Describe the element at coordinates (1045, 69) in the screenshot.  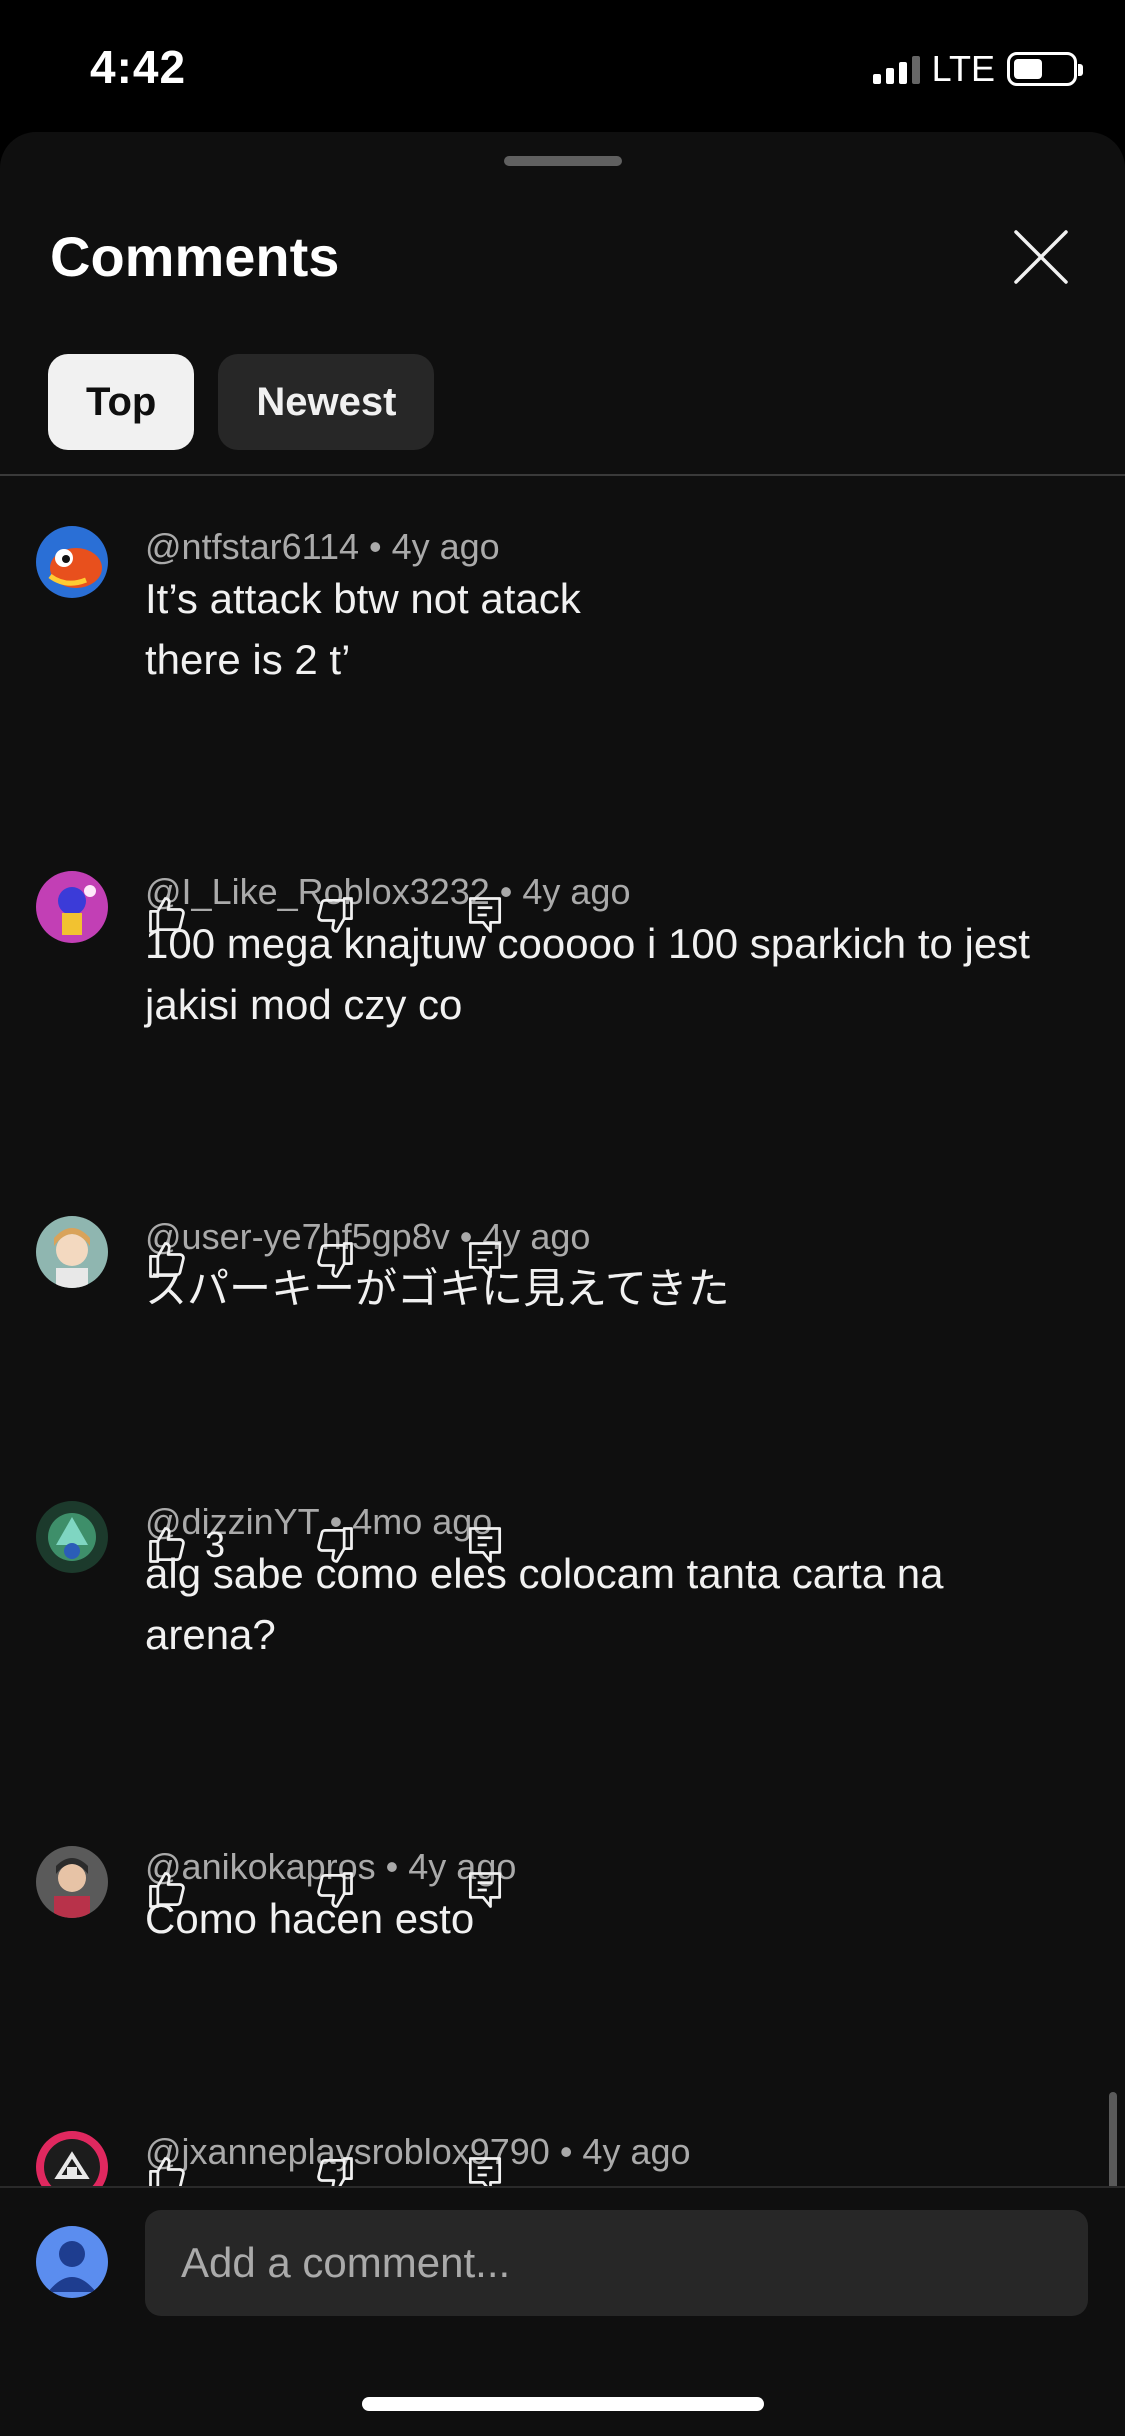
I see `battery-icon` at that location.